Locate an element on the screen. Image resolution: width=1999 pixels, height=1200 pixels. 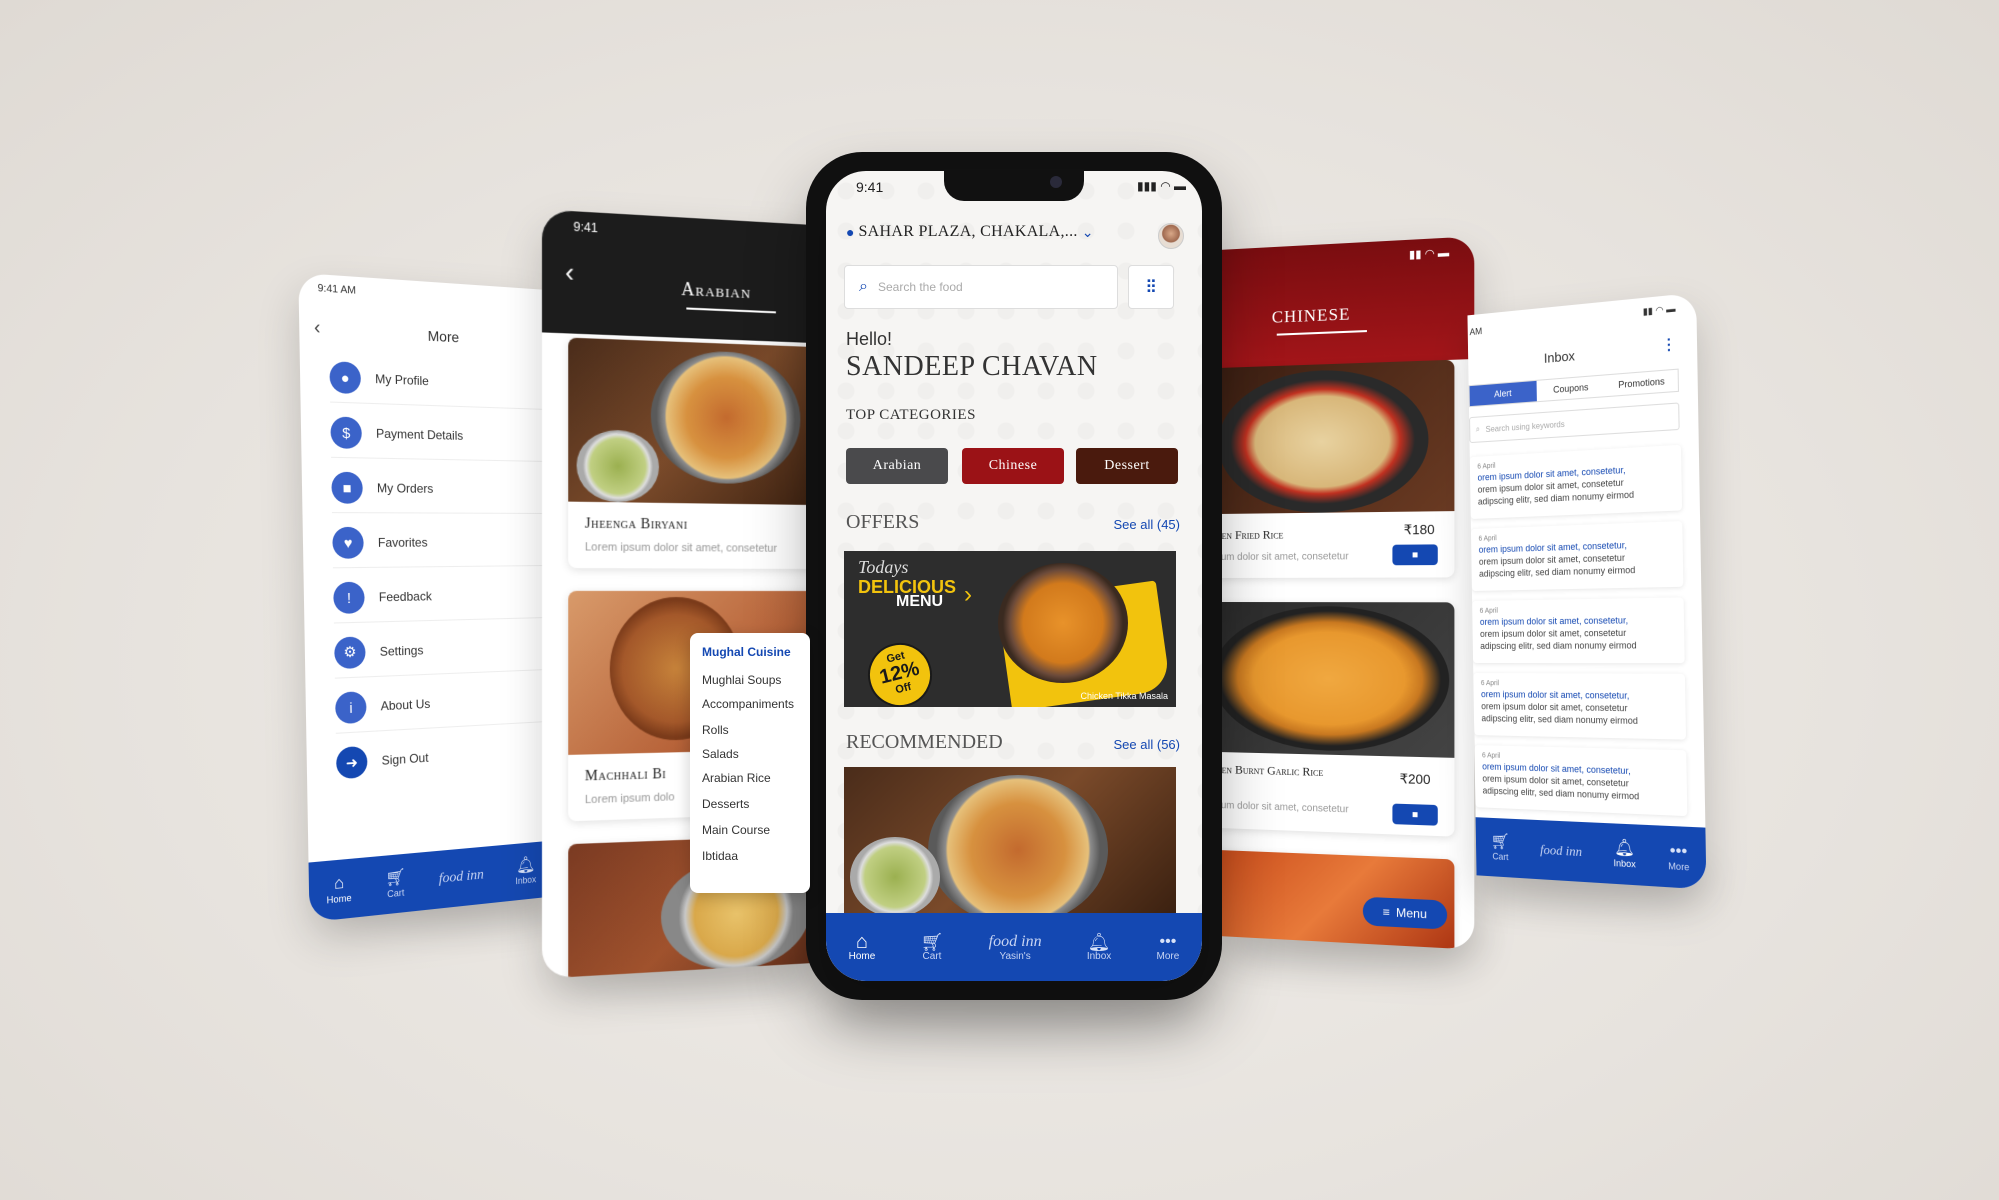
dish-price: ₹180 is located at coordinates (1419, 529).